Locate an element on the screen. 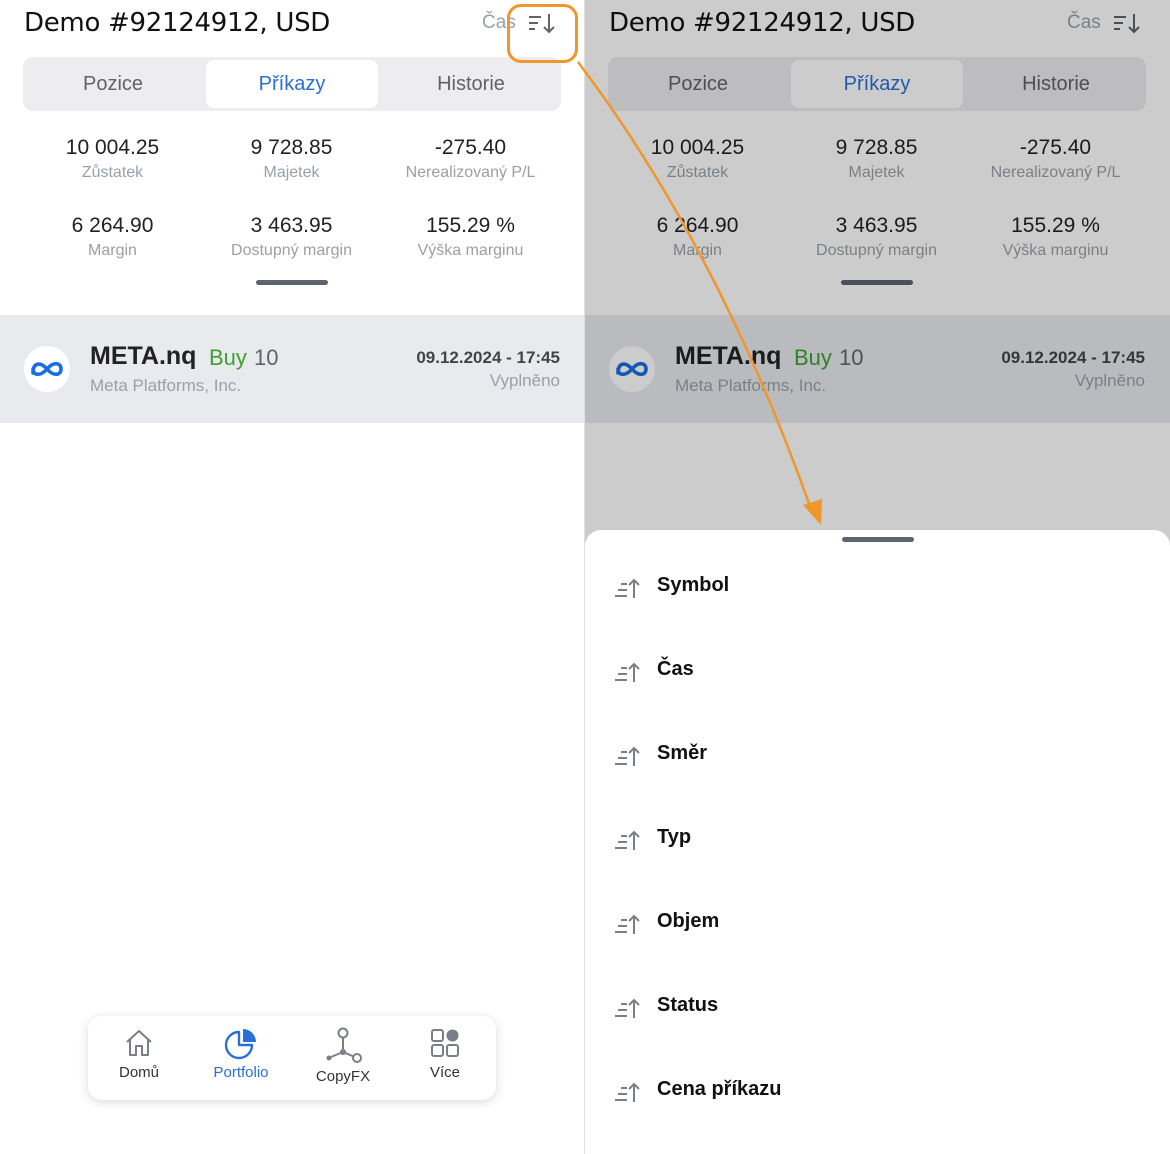 This screenshot has width=1170, height=1154. sort-option-label: Objem is located at coordinates (688, 921).